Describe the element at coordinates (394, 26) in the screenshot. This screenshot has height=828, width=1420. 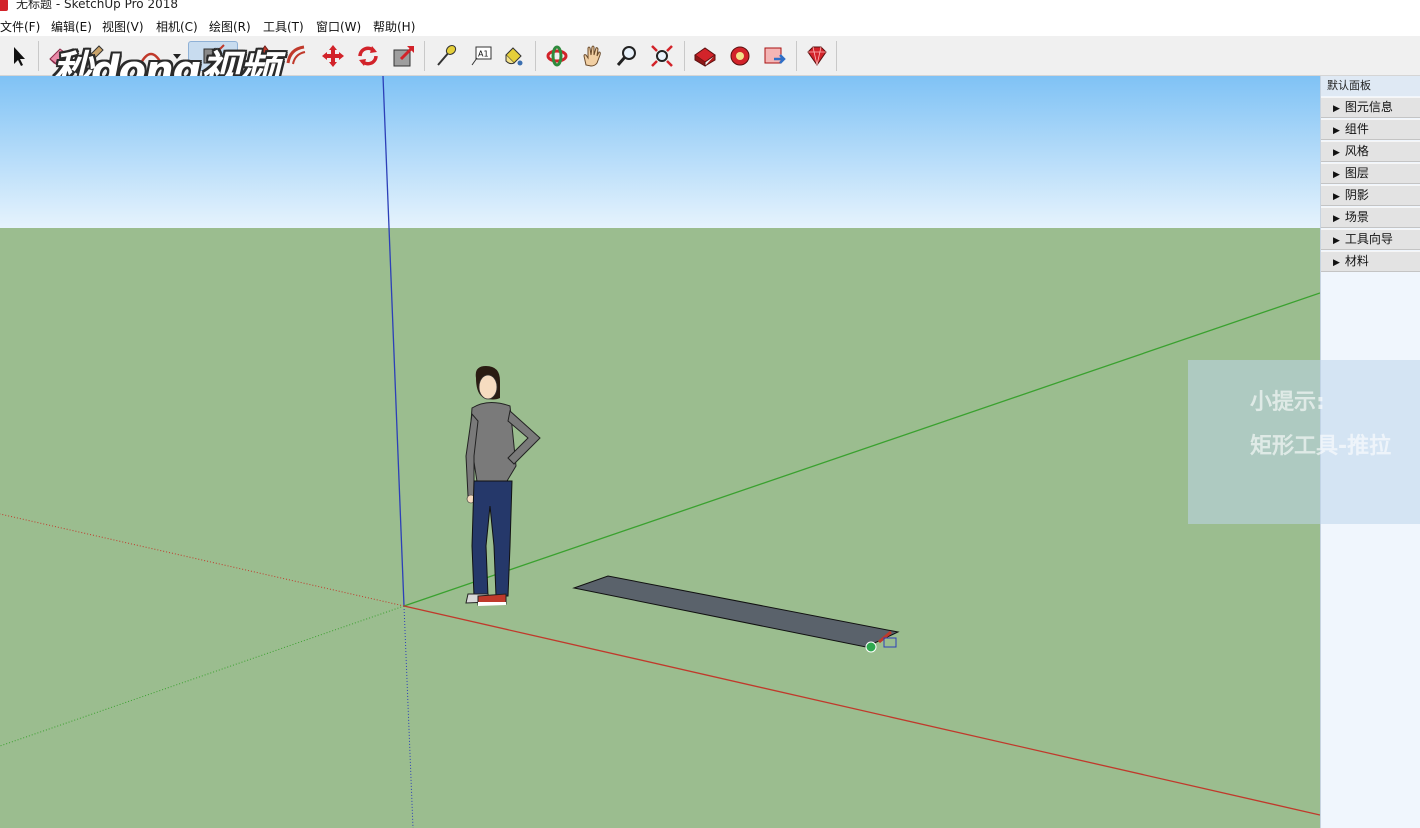
I see `menu-help: 帮助(H)` at that location.